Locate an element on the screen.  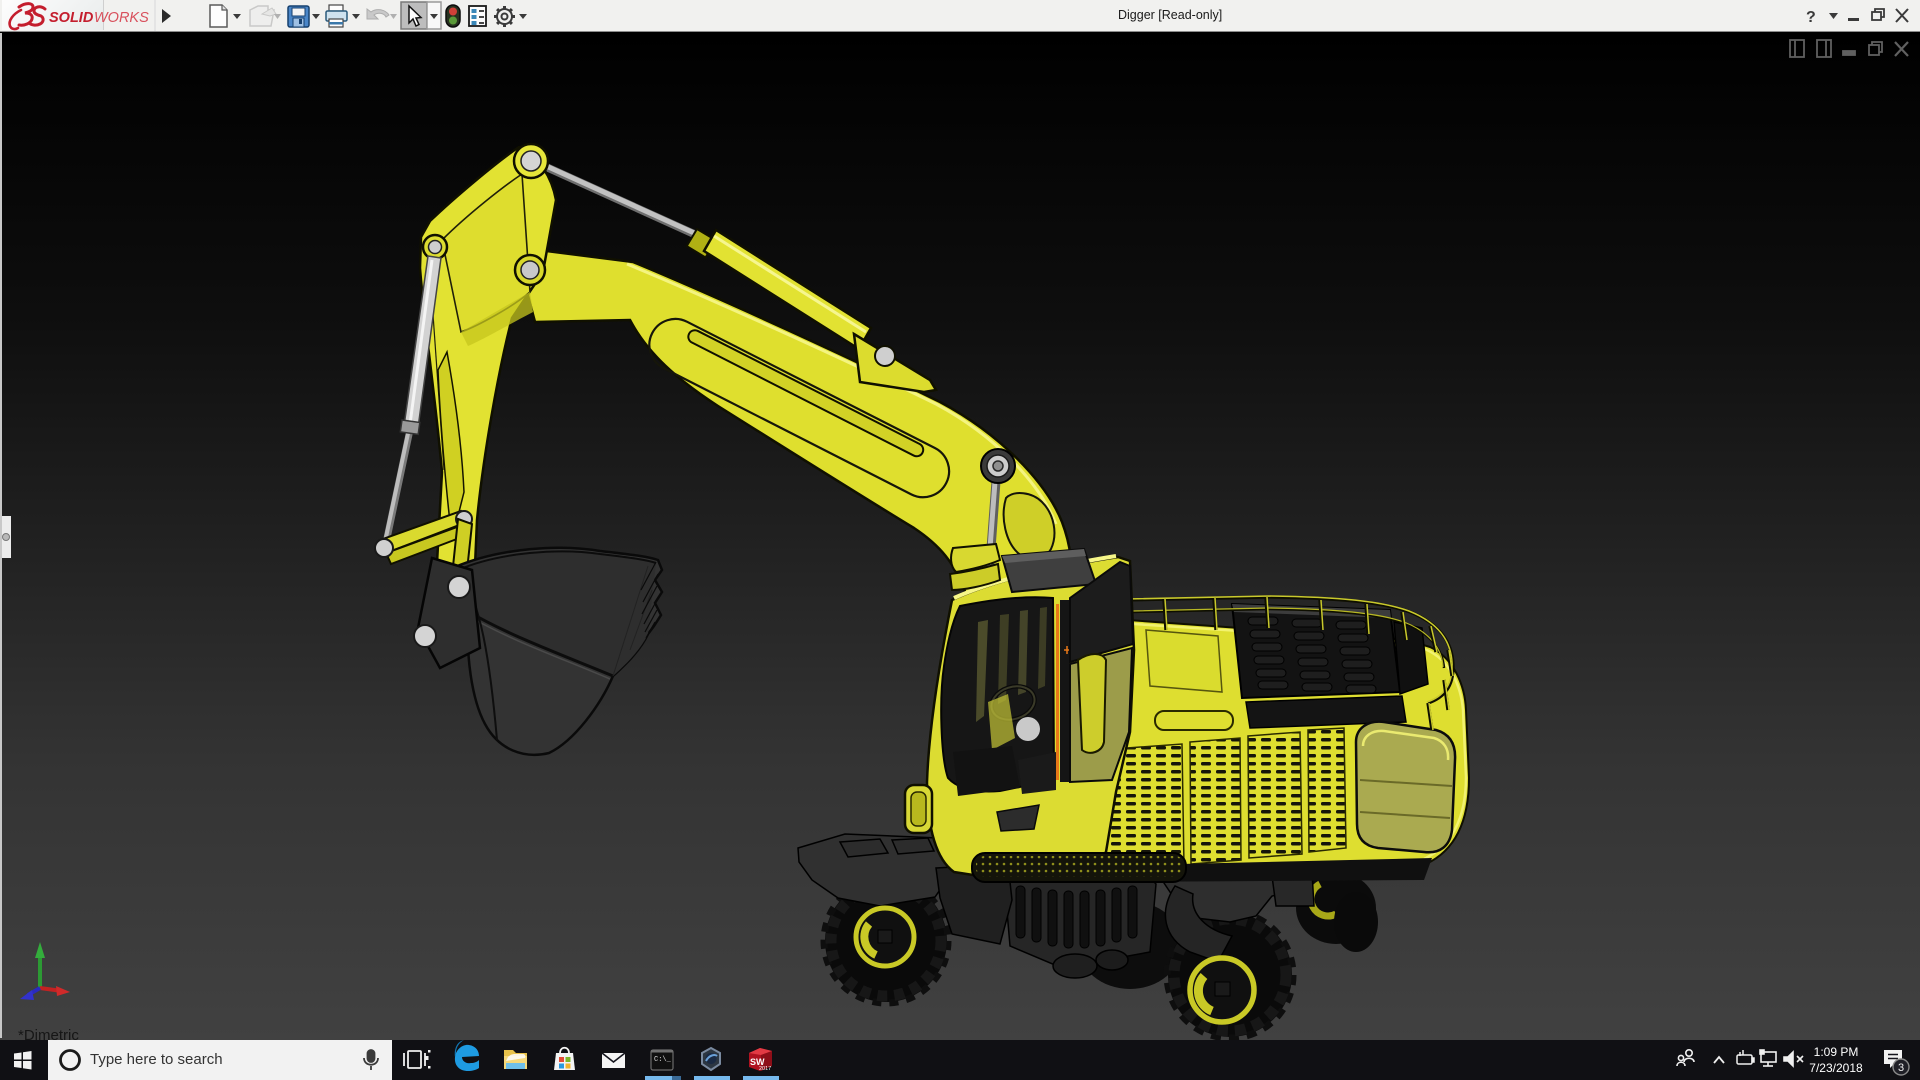
svg-text: 3 is located at coordinates (1901, 1068).